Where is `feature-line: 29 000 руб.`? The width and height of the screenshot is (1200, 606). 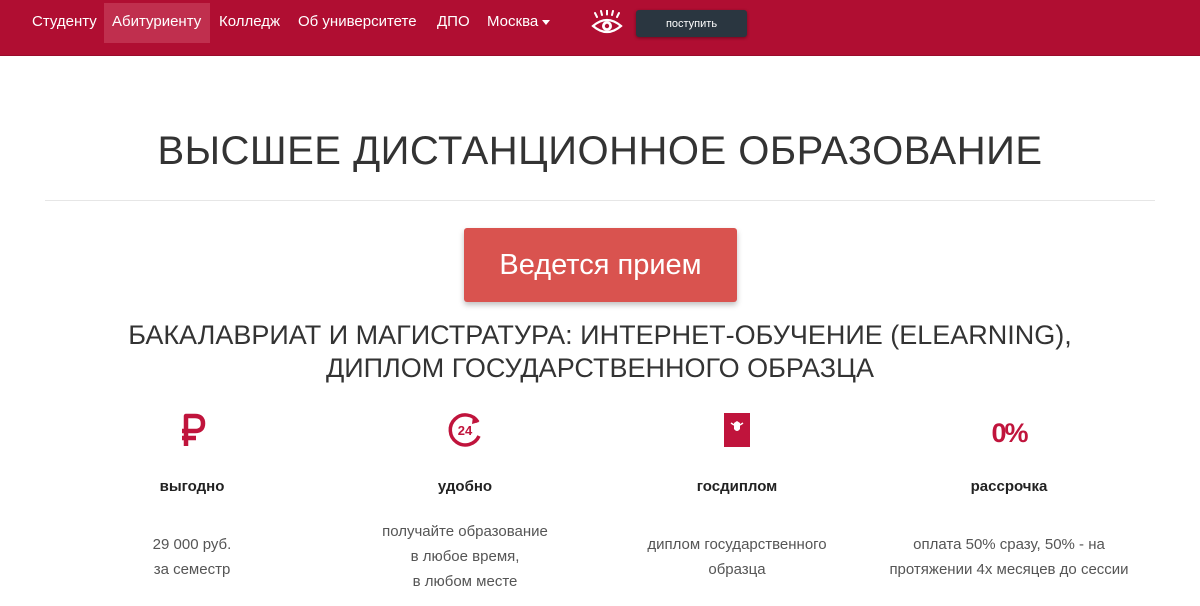 feature-line: 29 000 руб. is located at coordinates (192, 544).